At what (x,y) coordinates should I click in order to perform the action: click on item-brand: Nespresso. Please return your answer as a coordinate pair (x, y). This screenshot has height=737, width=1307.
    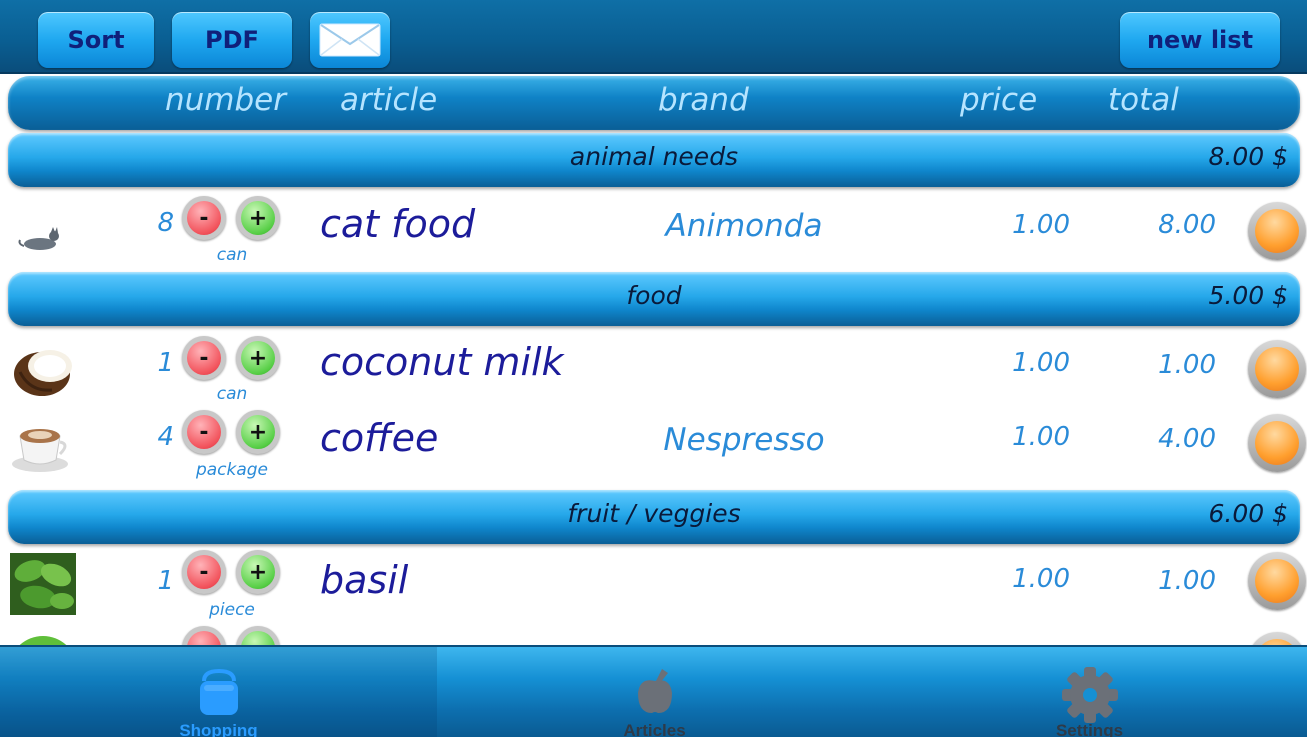
    Looking at the image, I should click on (744, 440).